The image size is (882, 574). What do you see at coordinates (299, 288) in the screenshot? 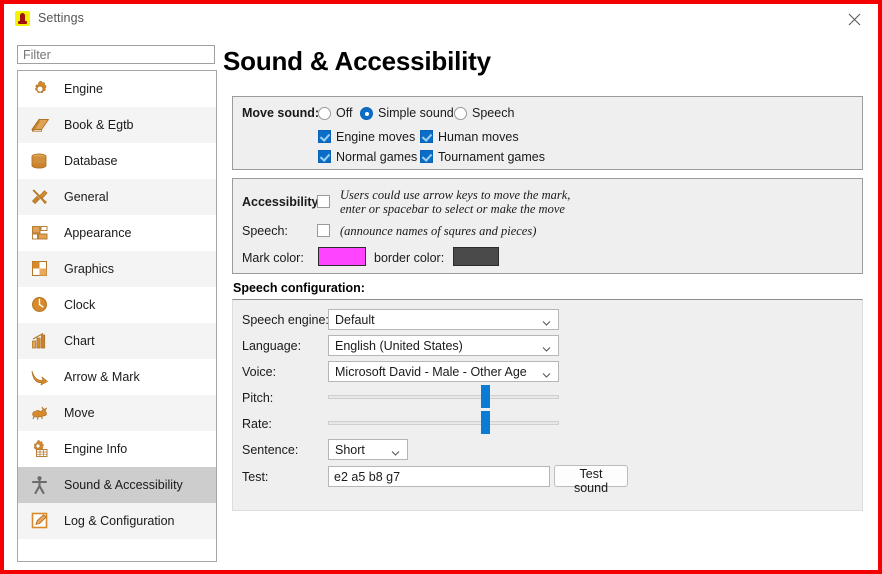
I see `speech-configuration-heading: Speech configuration:` at bounding box center [299, 288].